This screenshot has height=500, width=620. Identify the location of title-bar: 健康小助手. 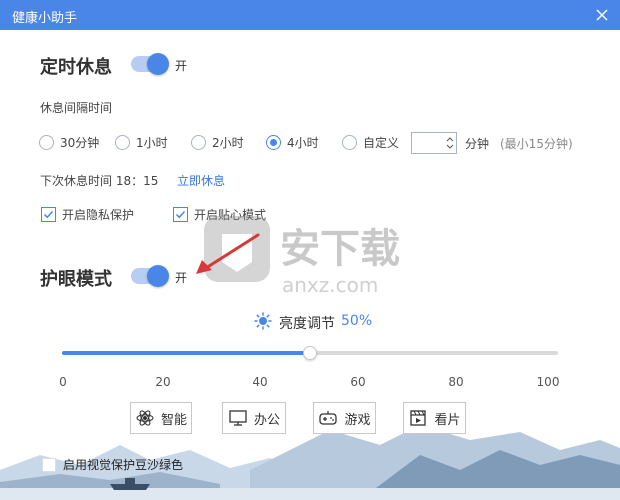
(310, 15).